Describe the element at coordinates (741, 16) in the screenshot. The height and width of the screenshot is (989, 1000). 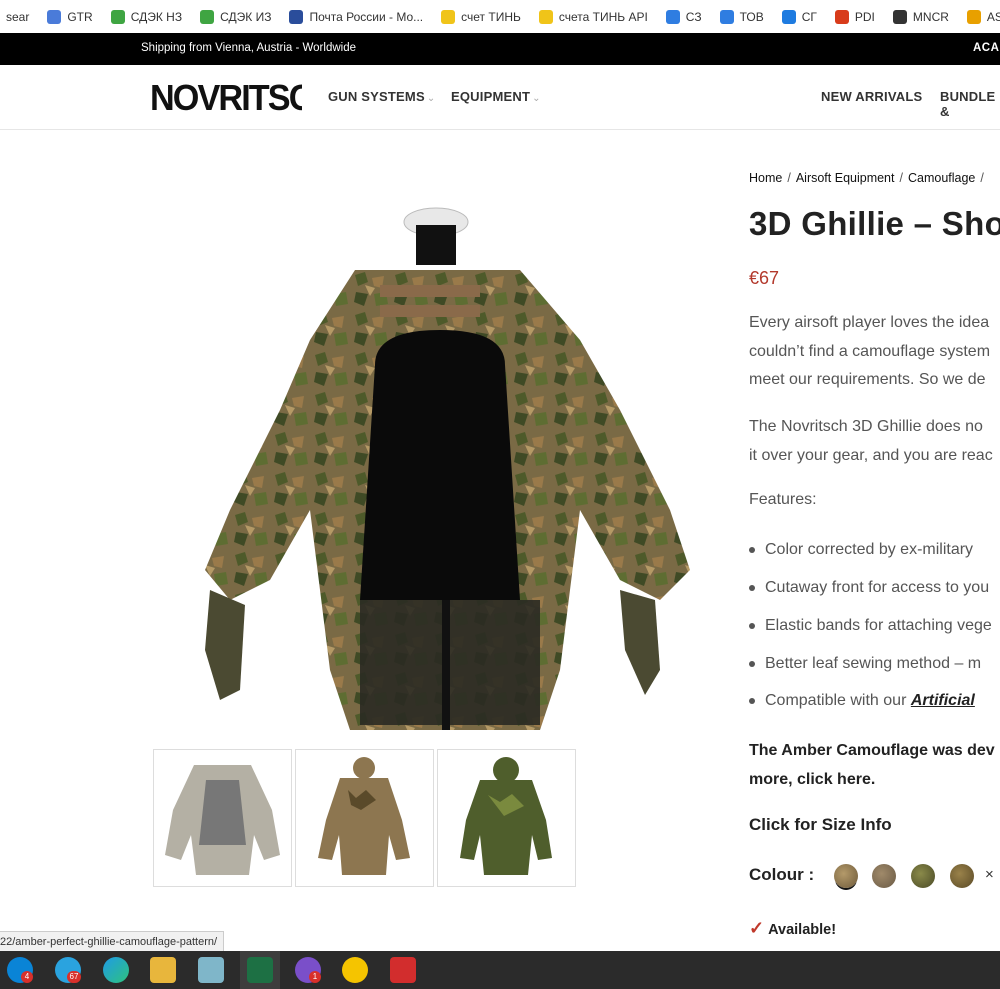
I see `bookmark-item: ТОВ` at that location.